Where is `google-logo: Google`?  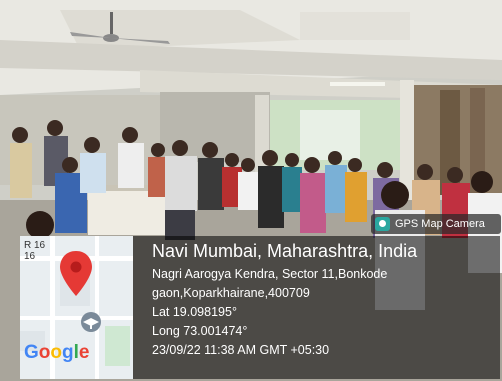
google-logo: Google is located at coordinates (57, 352).